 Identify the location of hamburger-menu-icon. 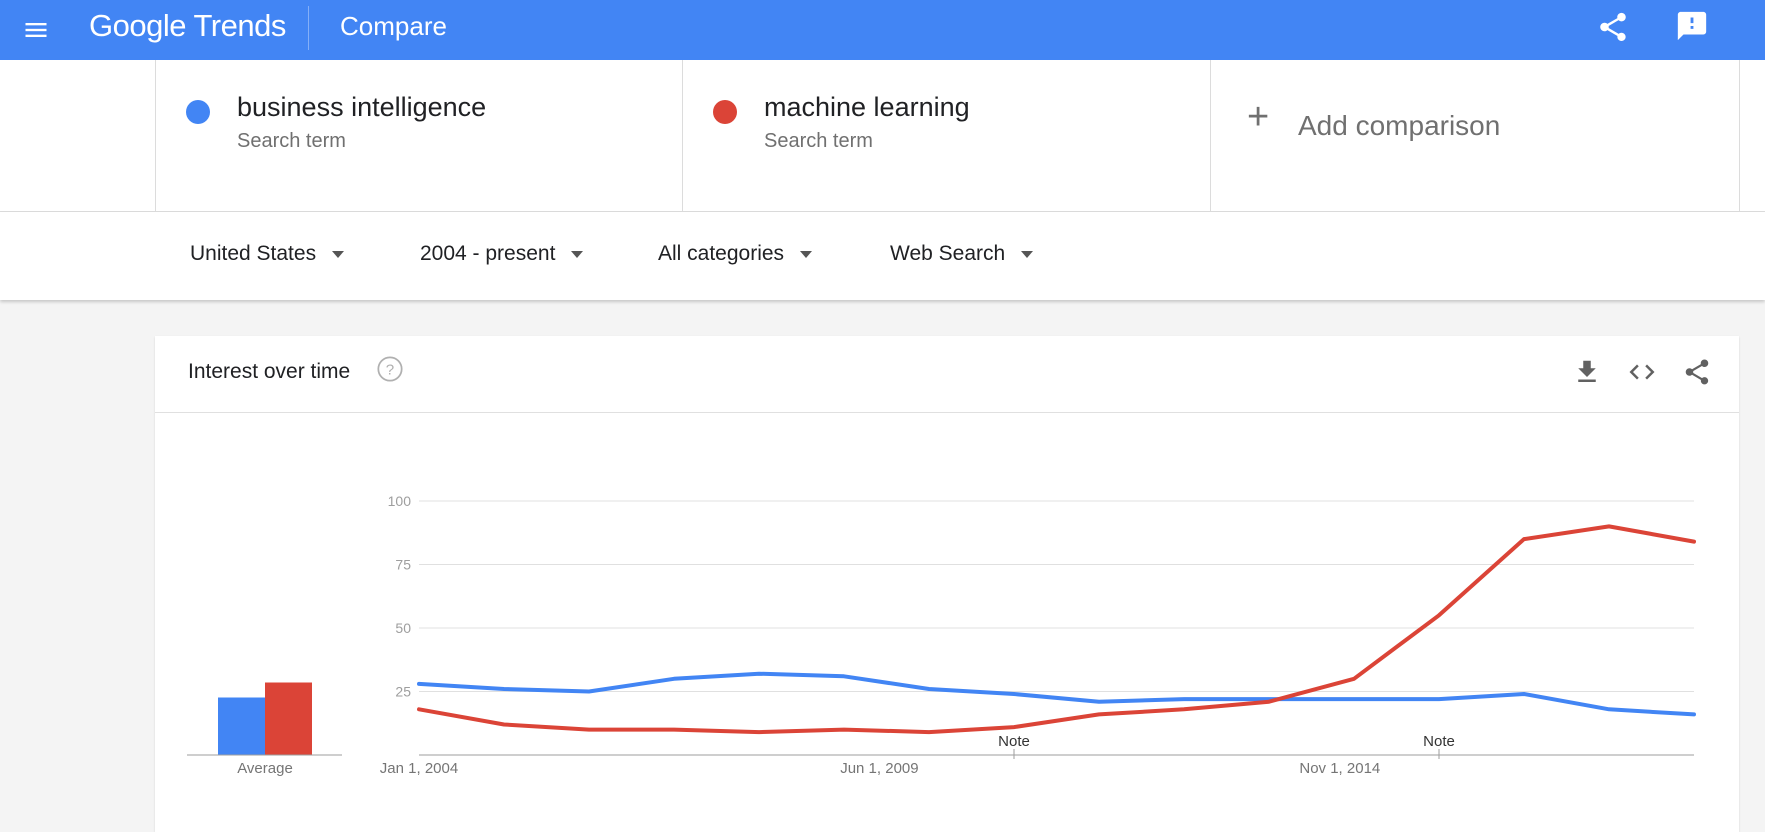
(36, 30).